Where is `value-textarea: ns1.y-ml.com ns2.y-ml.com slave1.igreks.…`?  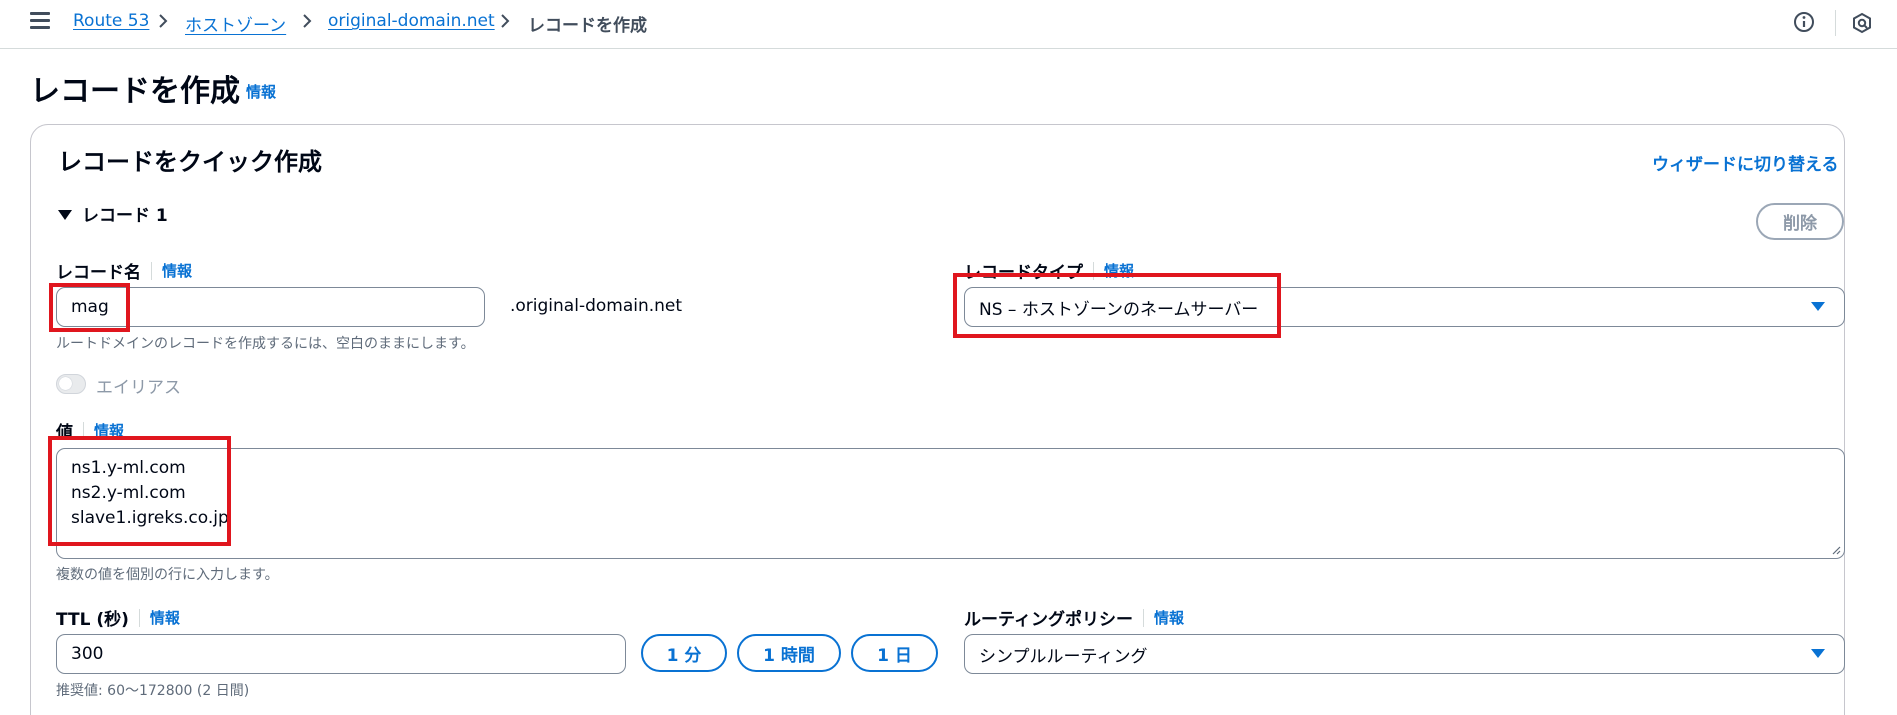 value-textarea: ns1.y-ml.com ns2.y-ml.com slave1.igreks.… is located at coordinates (950, 503).